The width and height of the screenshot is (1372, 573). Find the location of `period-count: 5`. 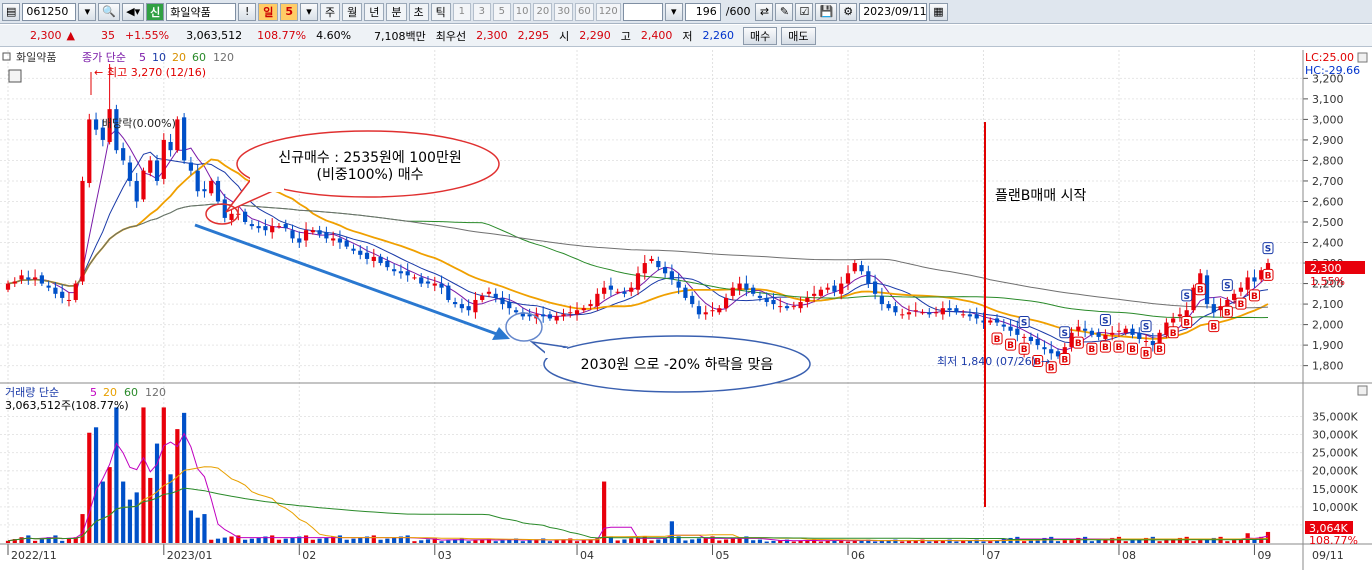

period-count: 5 is located at coordinates (289, 11).